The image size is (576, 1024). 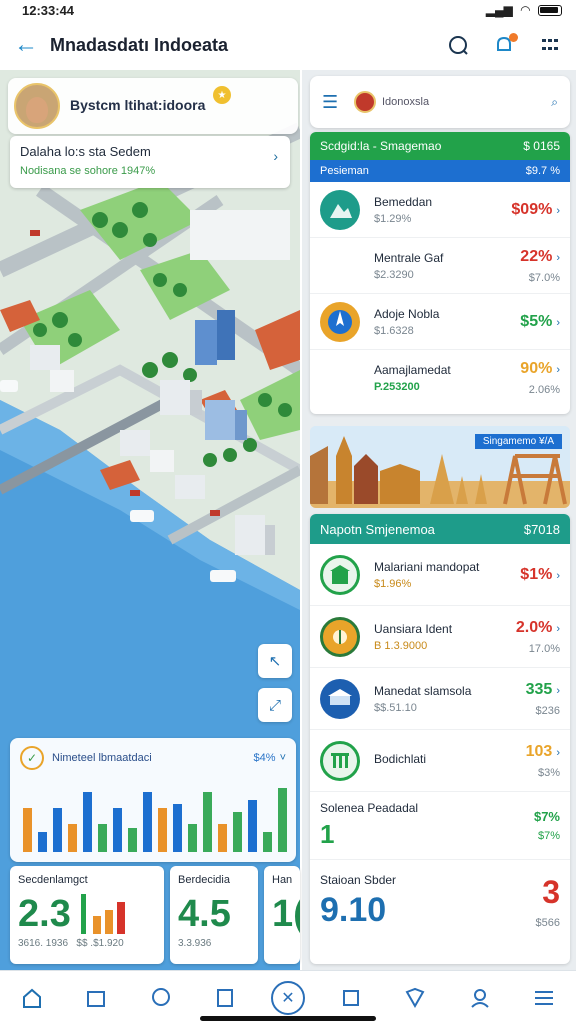 I want to click on status-icons: ▂▄▆ ◠, so click(x=524, y=10).